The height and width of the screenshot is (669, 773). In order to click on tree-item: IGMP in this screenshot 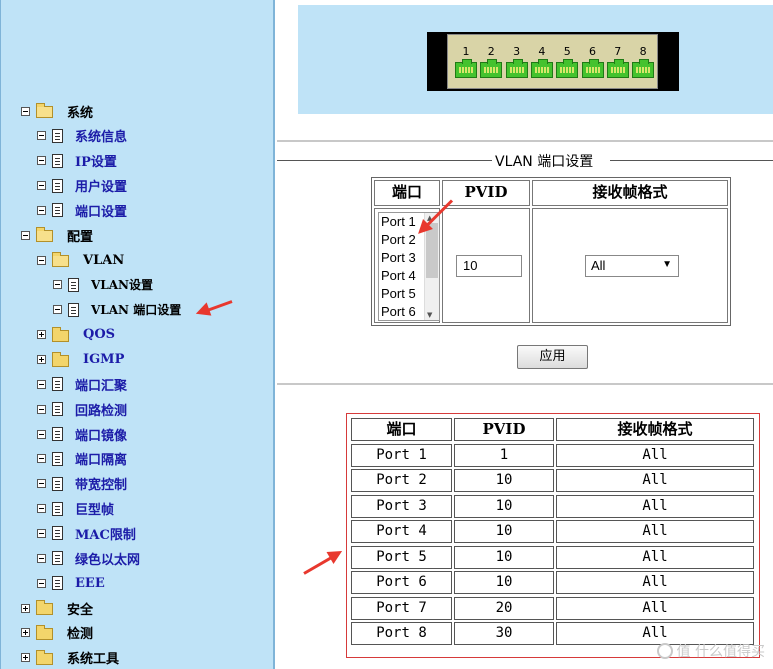, I will do `click(80, 360)`.